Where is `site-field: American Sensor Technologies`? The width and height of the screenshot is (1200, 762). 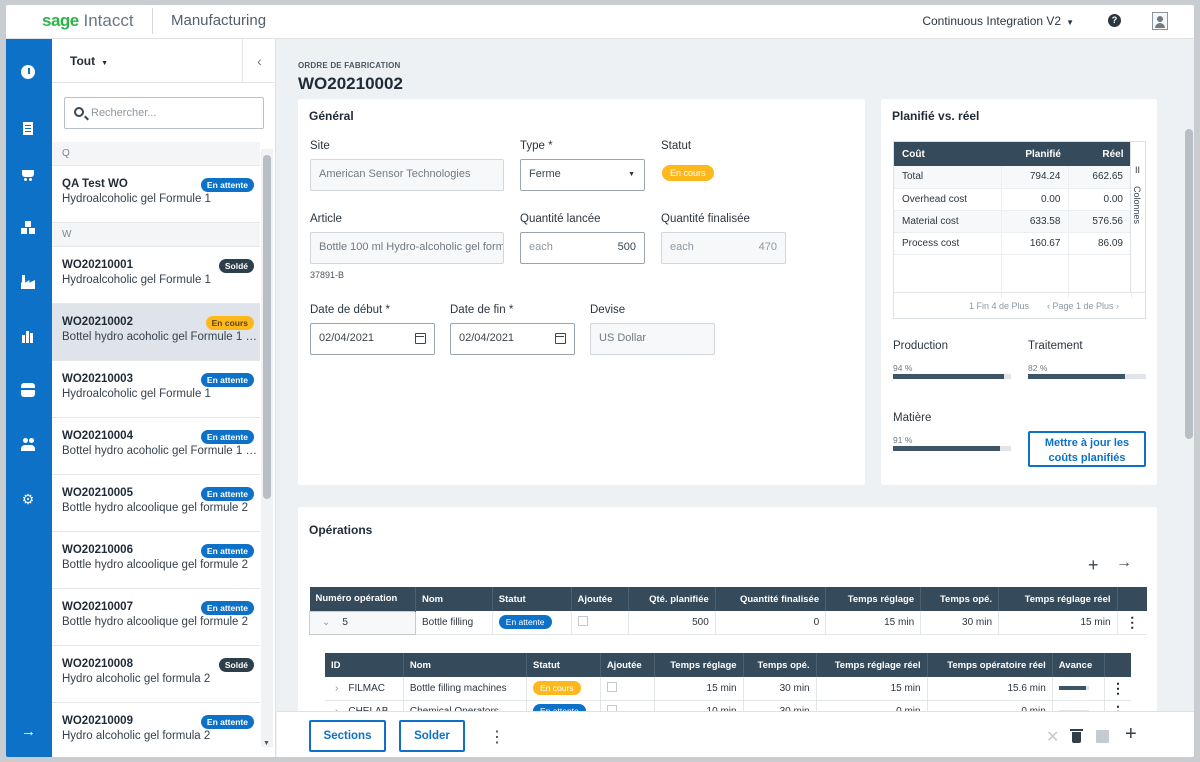 site-field: American Sensor Technologies is located at coordinates (407, 175).